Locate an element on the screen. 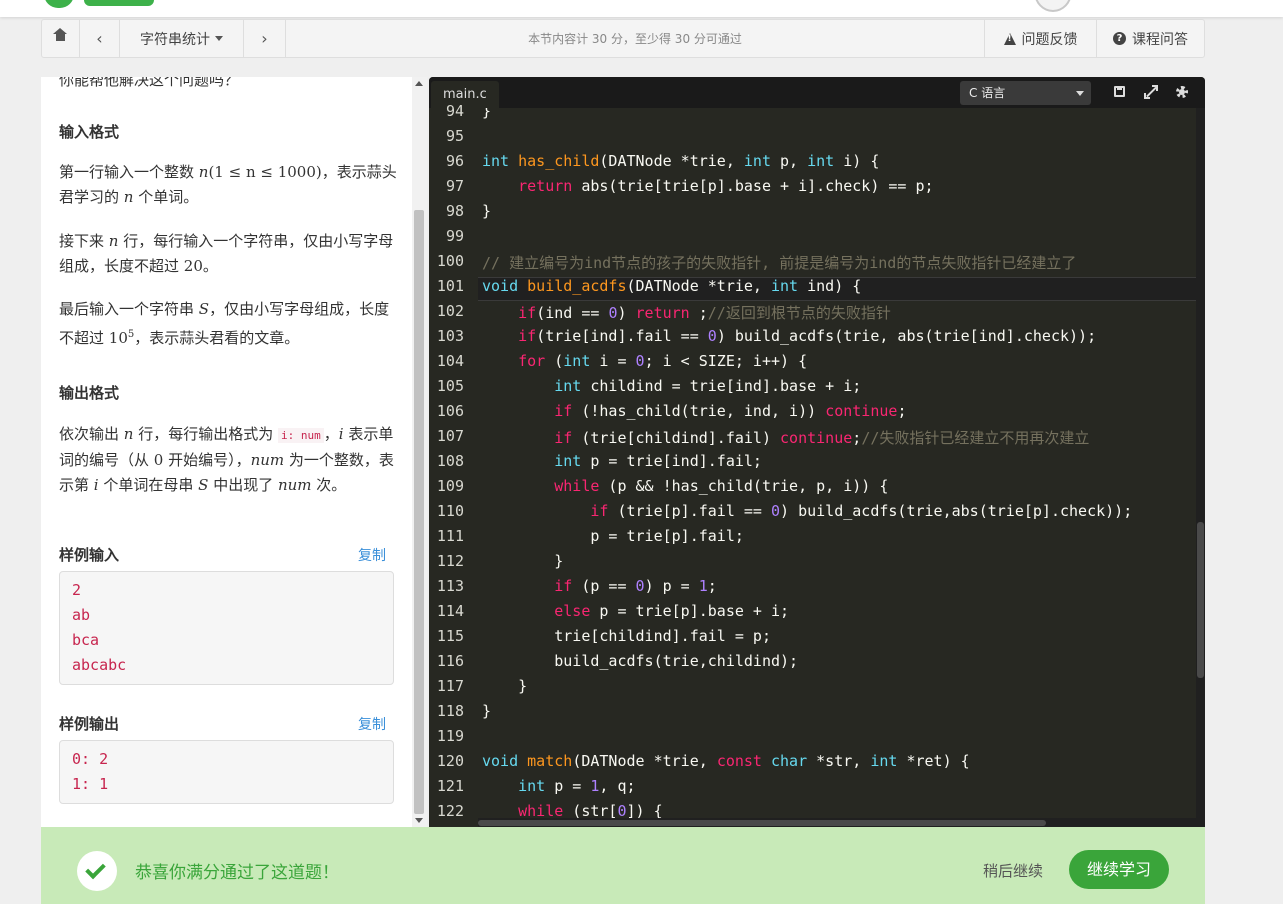 The width and height of the screenshot is (1283, 904). success-message: 恭喜你满分通过了这道题！ is located at coordinates (237, 873).